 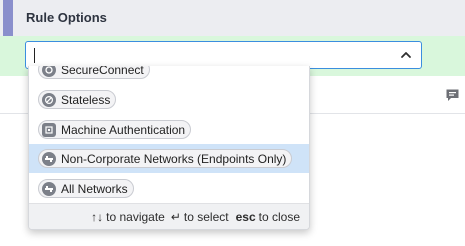 What do you see at coordinates (169, 75) in the screenshot?
I see `option-secureconnect: SecureConnect` at bounding box center [169, 75].